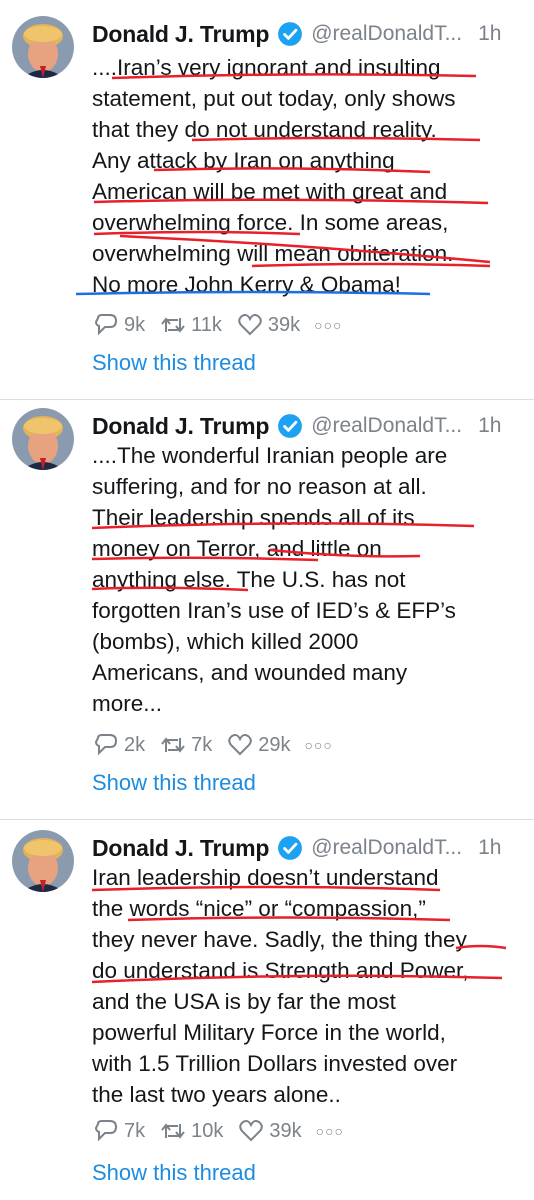 This screenshot has width=534, height=1200. What do you see at coordinates (237, 548) in the screenshot?
I see `tweet-text-line: money on Terror, and little on` at bounding box center [237, 548].